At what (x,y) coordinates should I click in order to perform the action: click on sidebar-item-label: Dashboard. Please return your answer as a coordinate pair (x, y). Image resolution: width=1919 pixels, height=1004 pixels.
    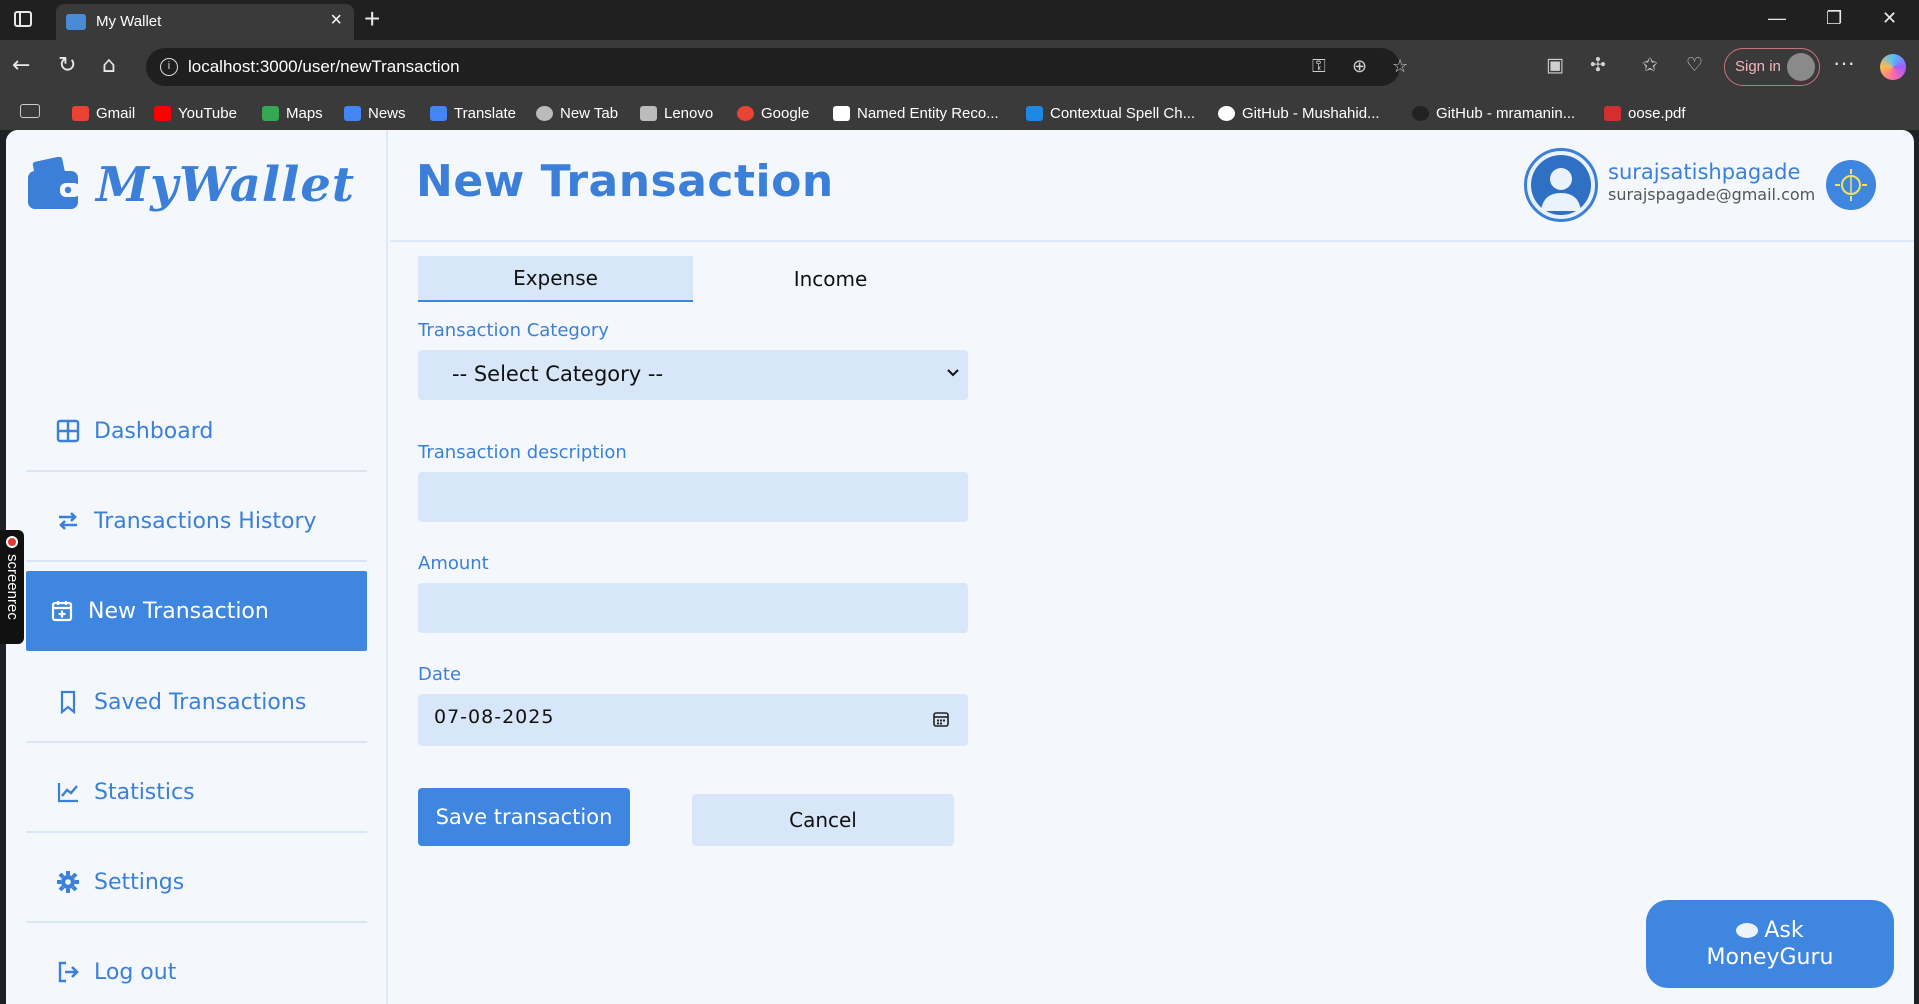
    Looking at the image, I should click on (154, 431).